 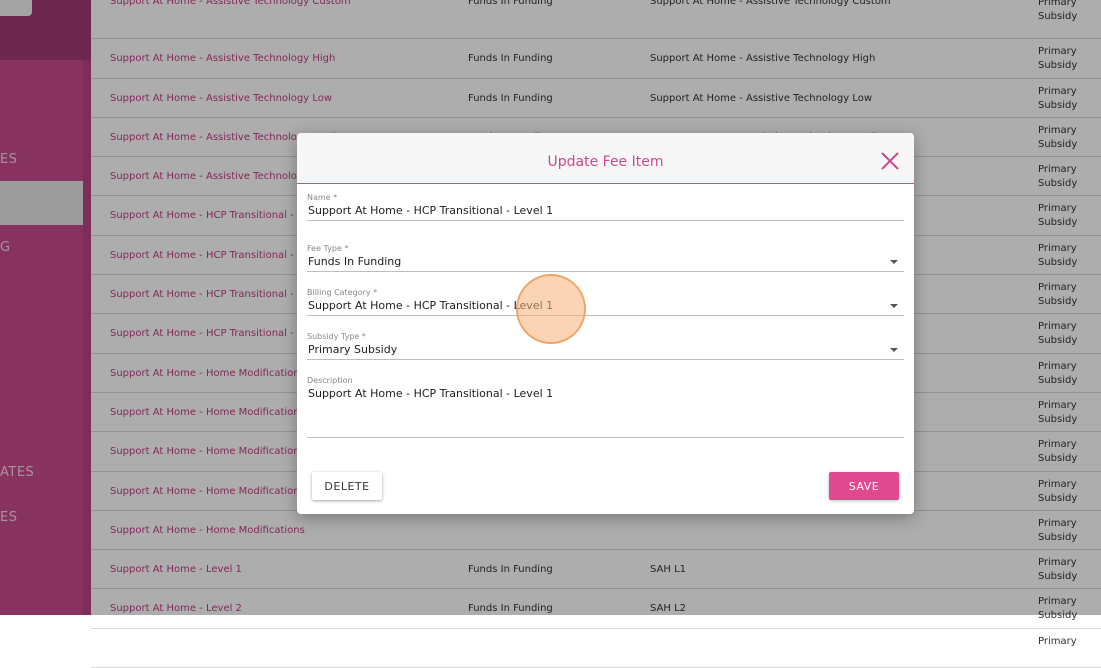 I want to click on fee-type-label: Fee Type *, so click(x=328, y=248).